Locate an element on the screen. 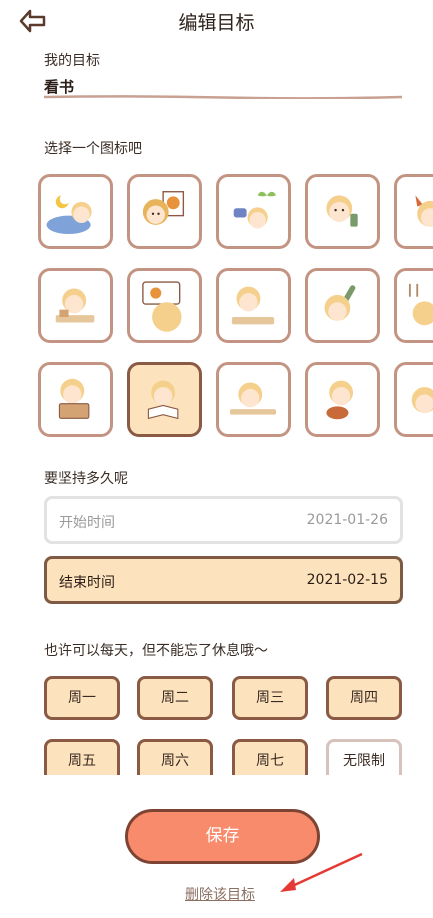  carrying-box-icon is located at coordinates (74, 398).